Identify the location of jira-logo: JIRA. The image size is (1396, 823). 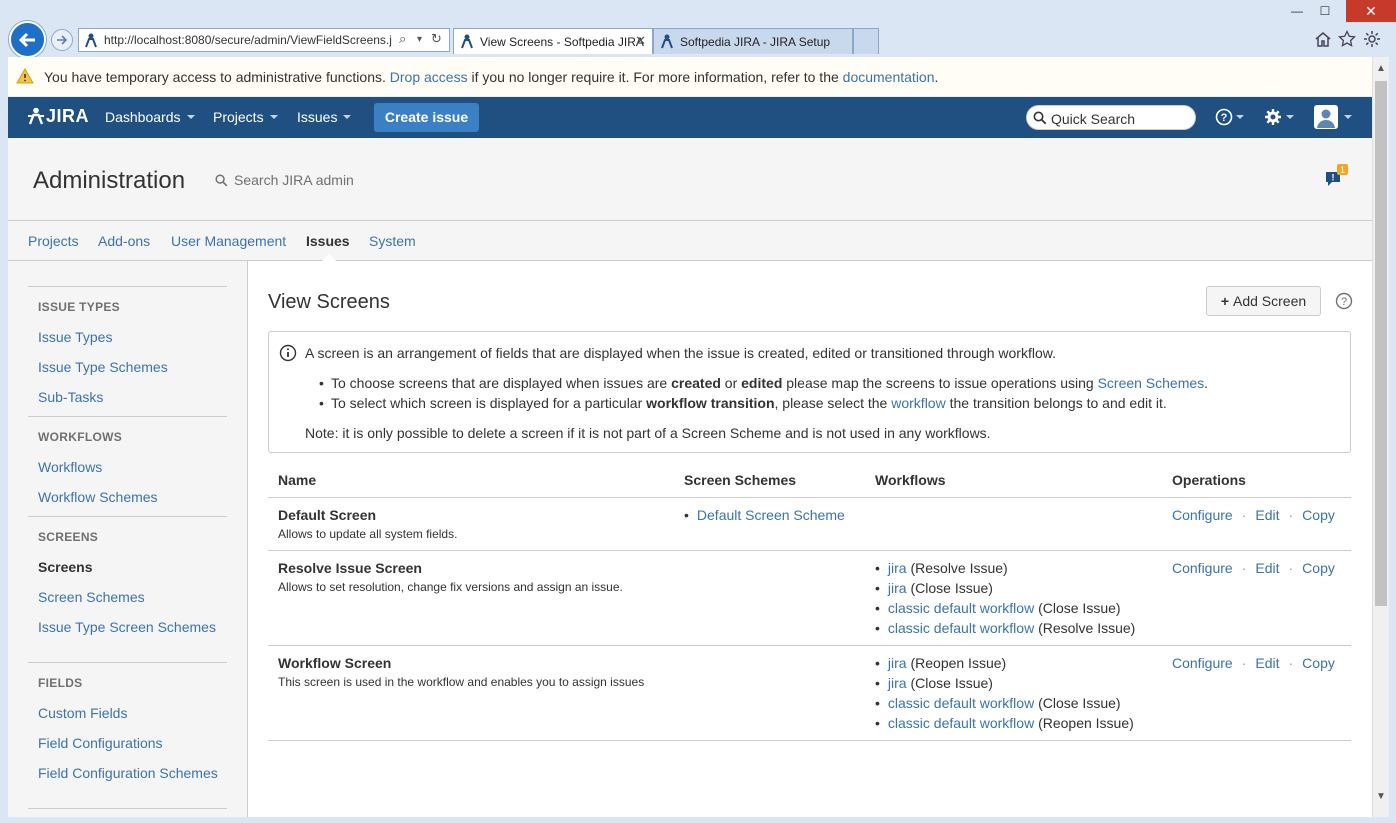
(58, 116).